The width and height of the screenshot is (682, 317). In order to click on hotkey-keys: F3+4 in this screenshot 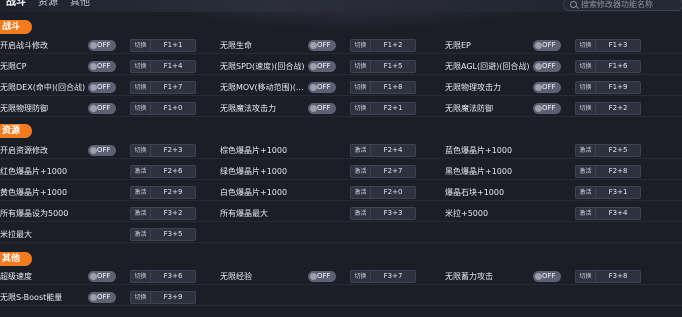, I will do `click(618, 213)`.